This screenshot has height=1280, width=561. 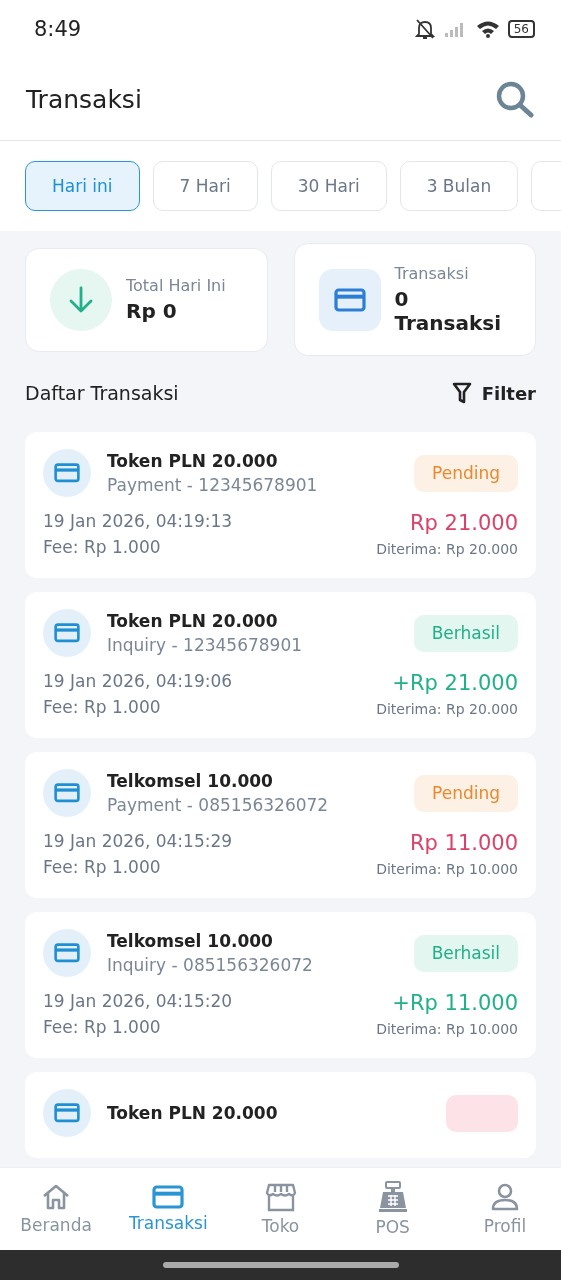 I want to click on cash-register-icon, so click(x=392, y=1197).